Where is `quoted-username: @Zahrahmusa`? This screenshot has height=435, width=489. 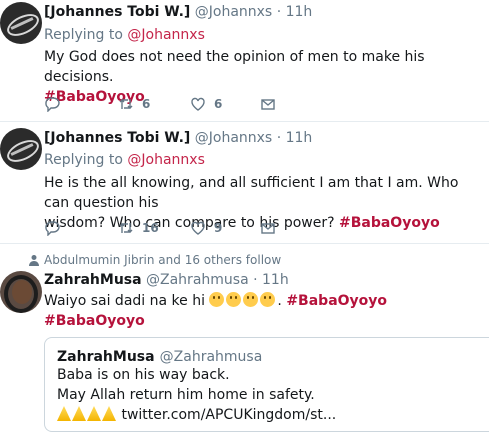 quoted-username: @Zahrahmusa is located at coordinates (211, 357).